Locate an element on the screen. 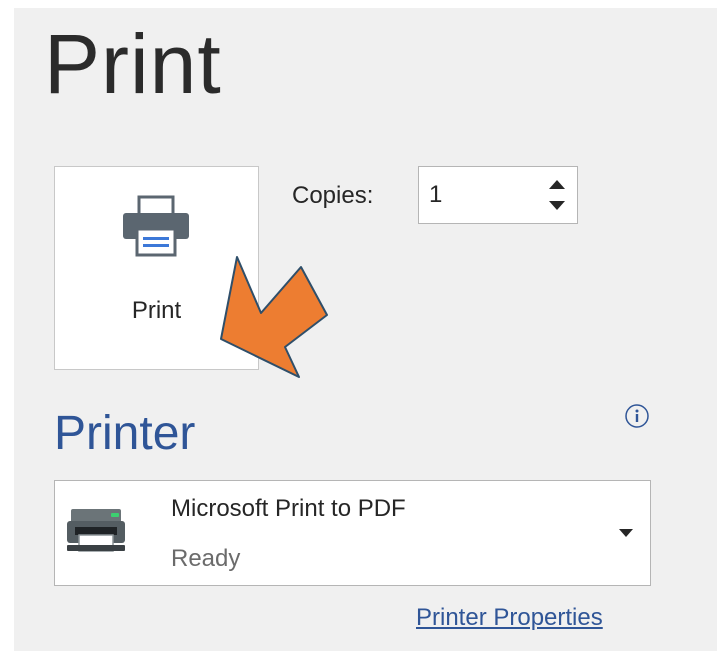  printer-section-title: Printer is located at coordinates (125, 433).